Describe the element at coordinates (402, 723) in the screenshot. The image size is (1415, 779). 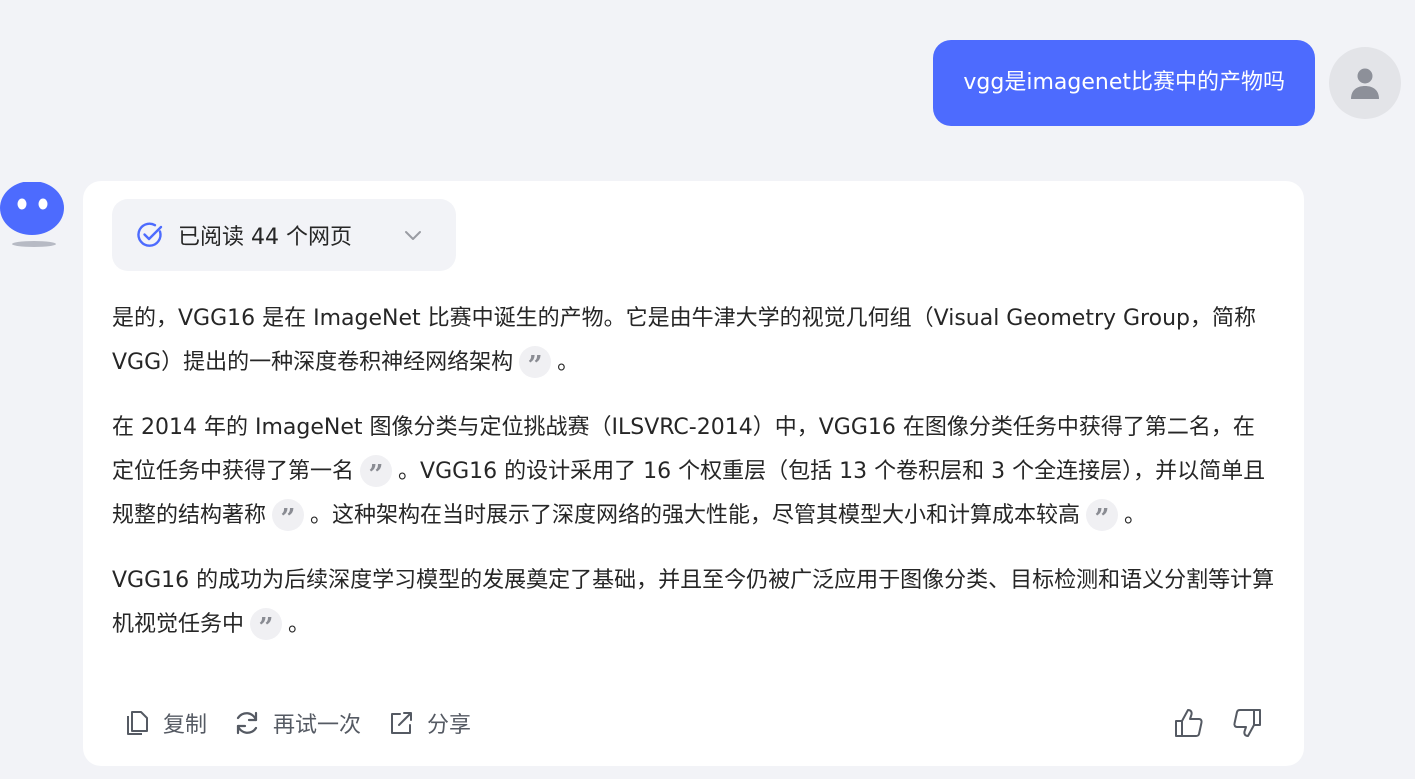
I see `share-icon` at that location.